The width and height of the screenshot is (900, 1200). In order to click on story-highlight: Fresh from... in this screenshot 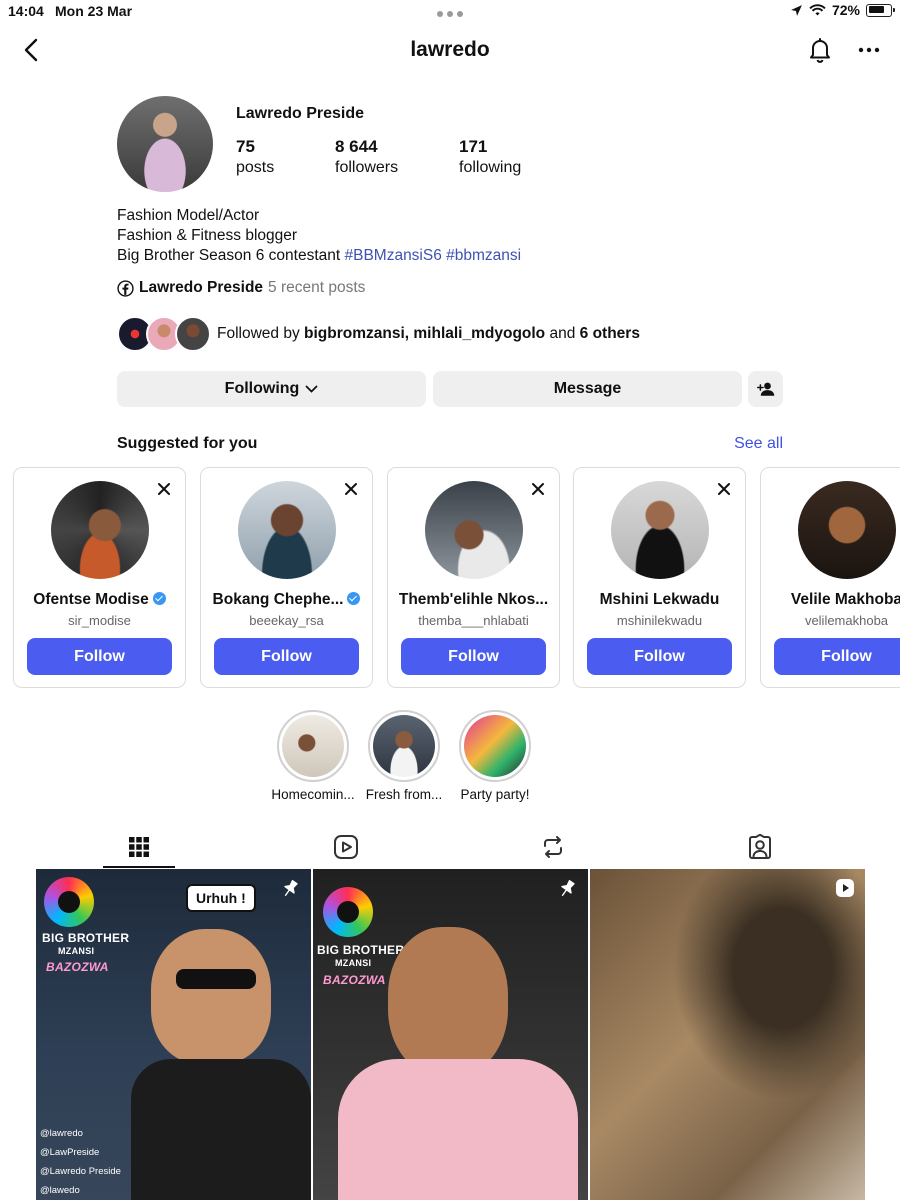, I will do `click(404, 756)`.